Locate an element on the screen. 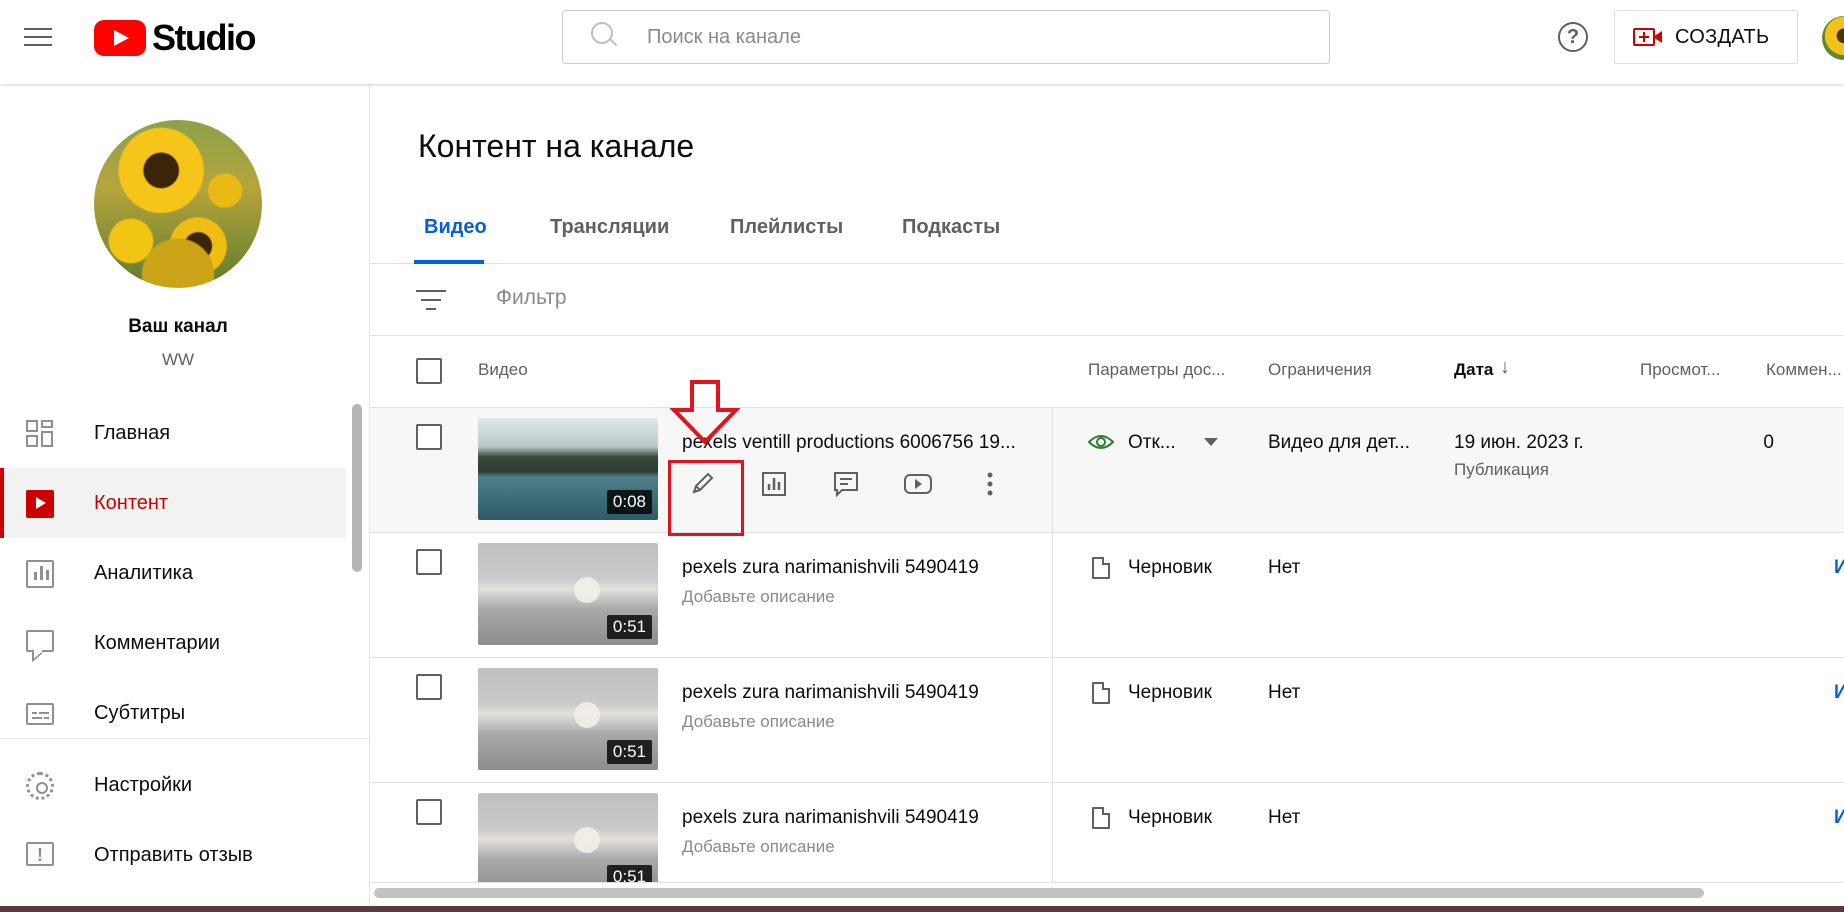 Image resolution: width=1844 pixels, height=912 pixels. video-thumbnail: 0:08 is located at coordinates (568, 469).